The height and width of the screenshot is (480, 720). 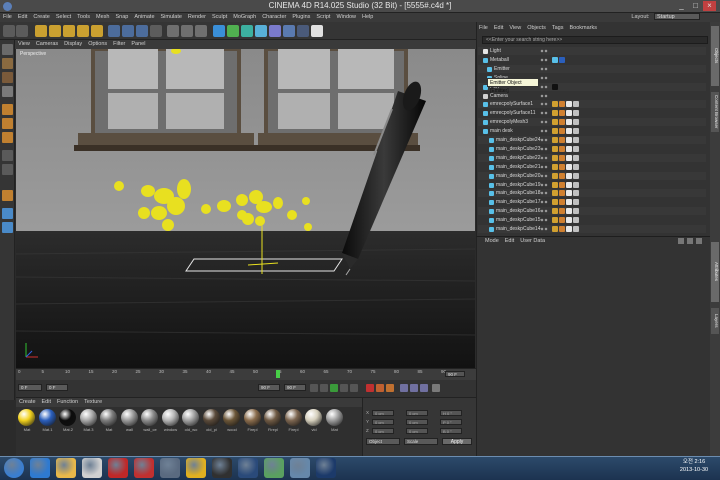 I want to click on lock-workplane-icon, so click(x=7, y=213).